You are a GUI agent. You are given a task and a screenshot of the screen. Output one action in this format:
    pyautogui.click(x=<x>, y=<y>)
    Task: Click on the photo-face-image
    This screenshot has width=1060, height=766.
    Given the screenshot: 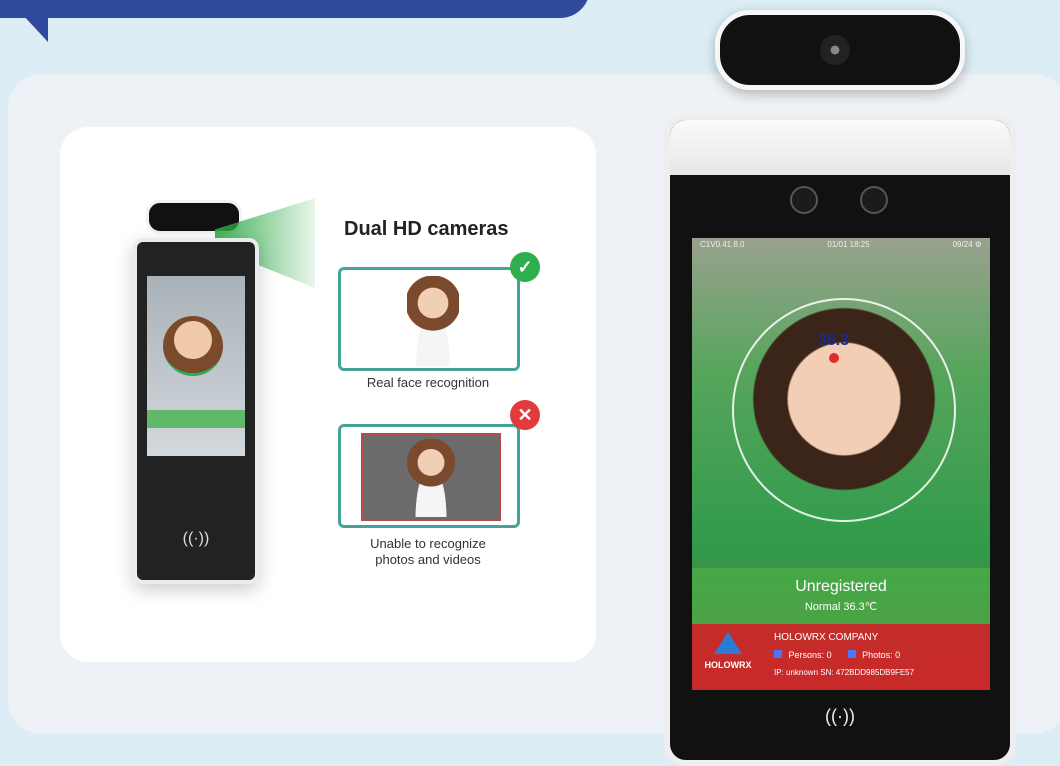 What is the action you would take?
    pyautogui.click(x=431, y=478)
    